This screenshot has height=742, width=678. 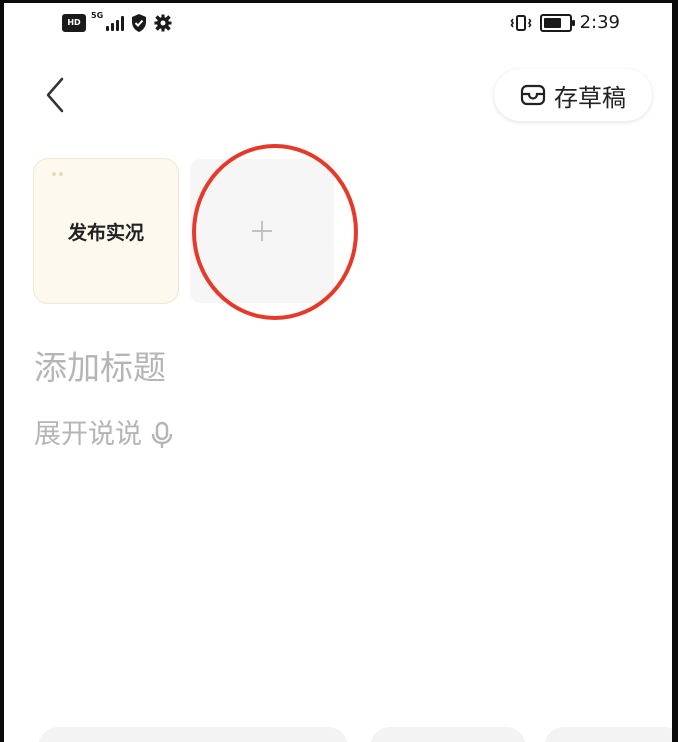 What do you see at coordinates (590, 97) in the screenshot?
I see `save-draft-label: 存草稿` at bounding box center [590, 97].